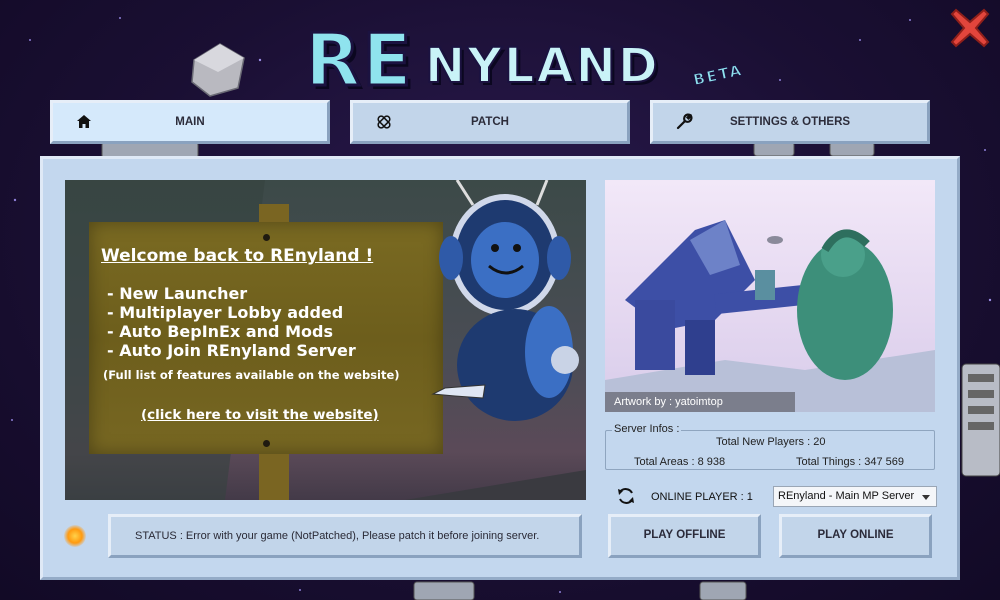 This screenshot has width=1000, height=600. What do you see at coordinates (771, 442) in the screenshot?
I see `total-new-players: Total New Players : 20` at bounding box center [771, 442].